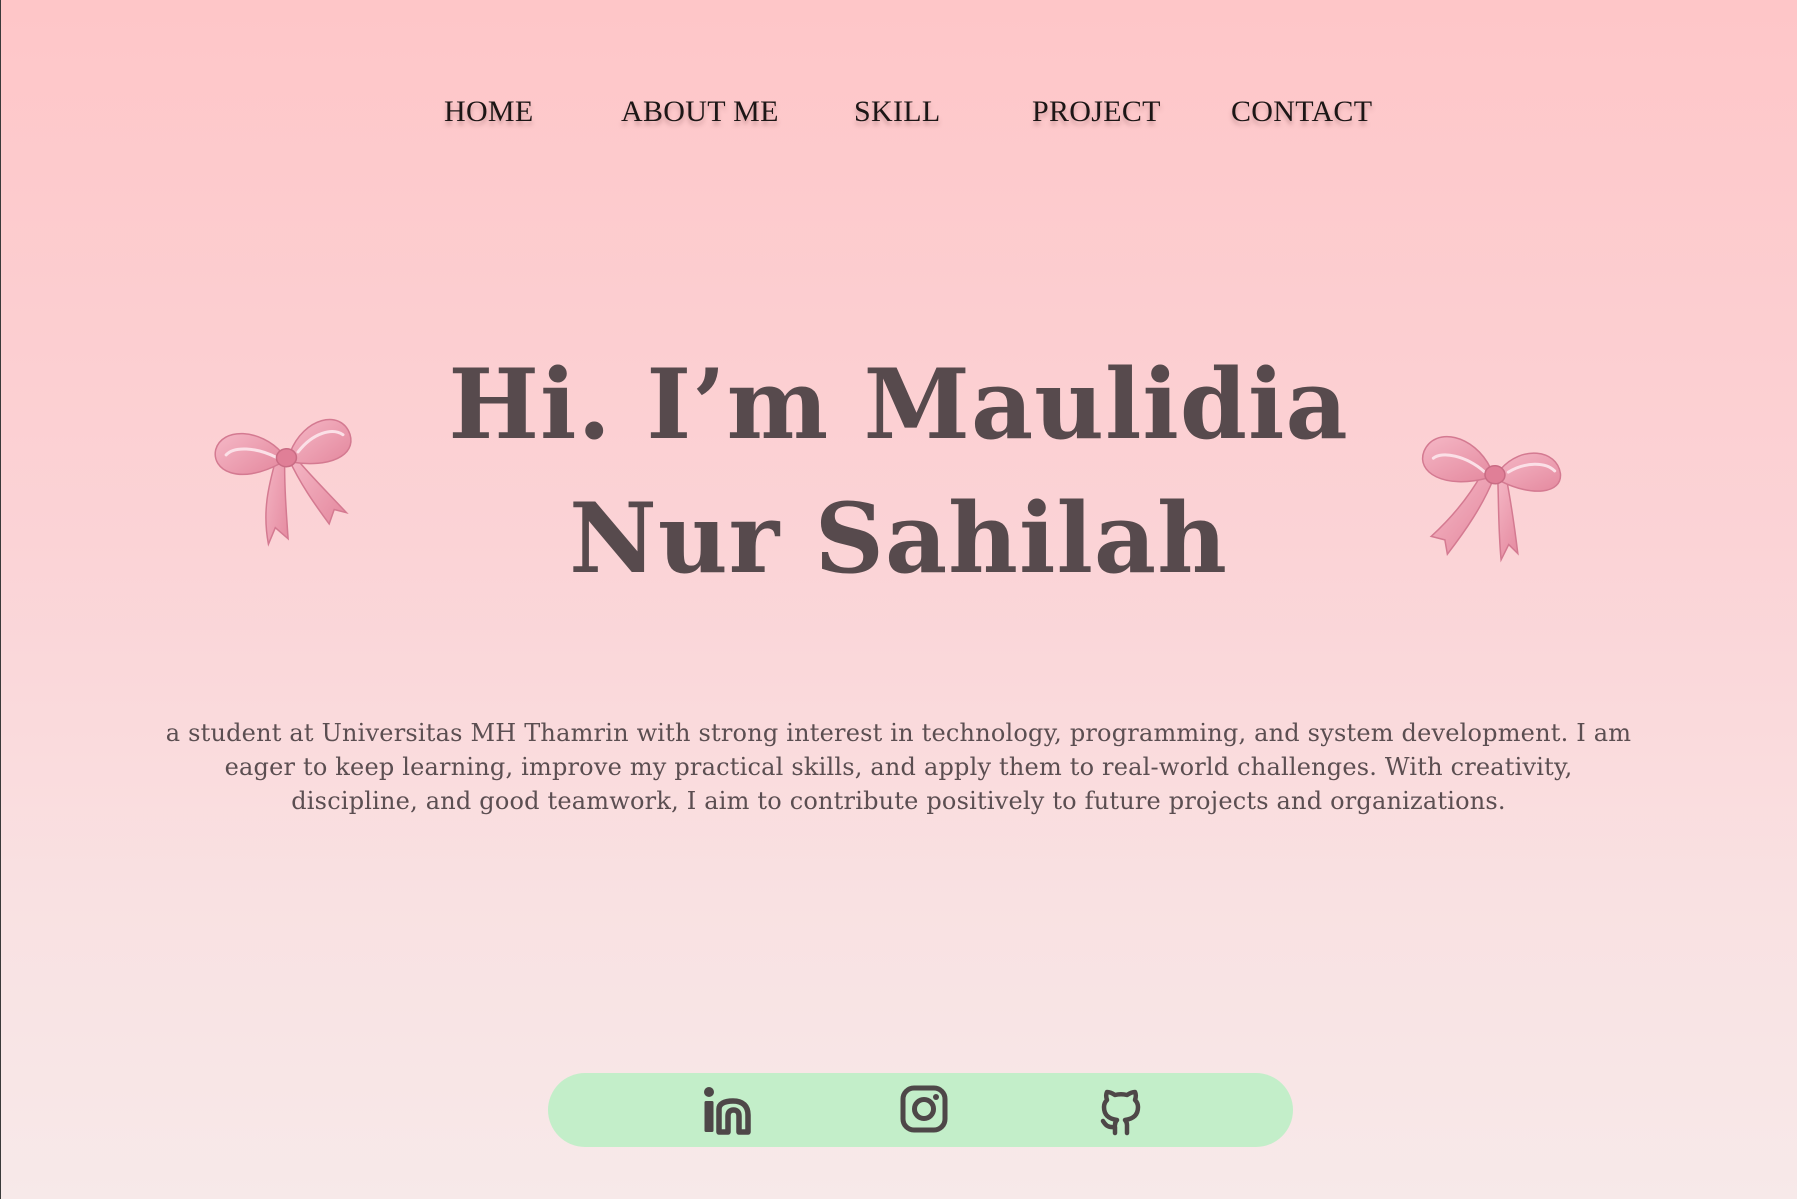 This screenshot has width=1797, height=1199. Describe the element at coordinates (489, 112) in the screenshot. I see `nav-home: HOME` at that location.